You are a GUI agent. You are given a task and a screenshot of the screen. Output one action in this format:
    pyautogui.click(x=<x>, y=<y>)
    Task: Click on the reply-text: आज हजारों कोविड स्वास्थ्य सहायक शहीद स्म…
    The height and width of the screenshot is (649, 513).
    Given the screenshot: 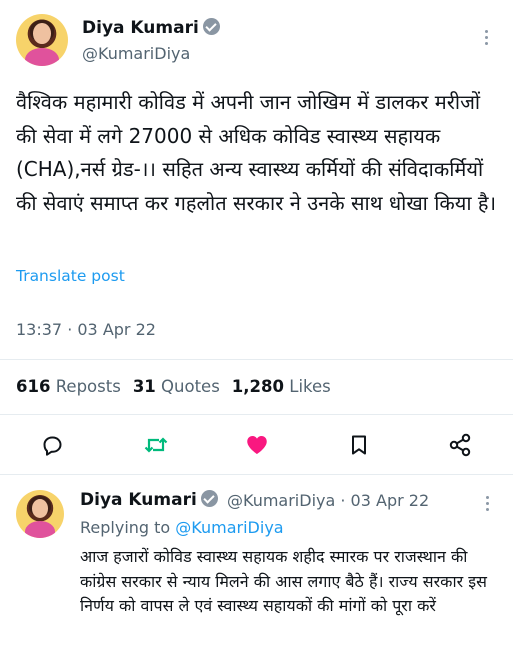 What is the action you would take?
    pyautogui.click(x=283, y=581)
    